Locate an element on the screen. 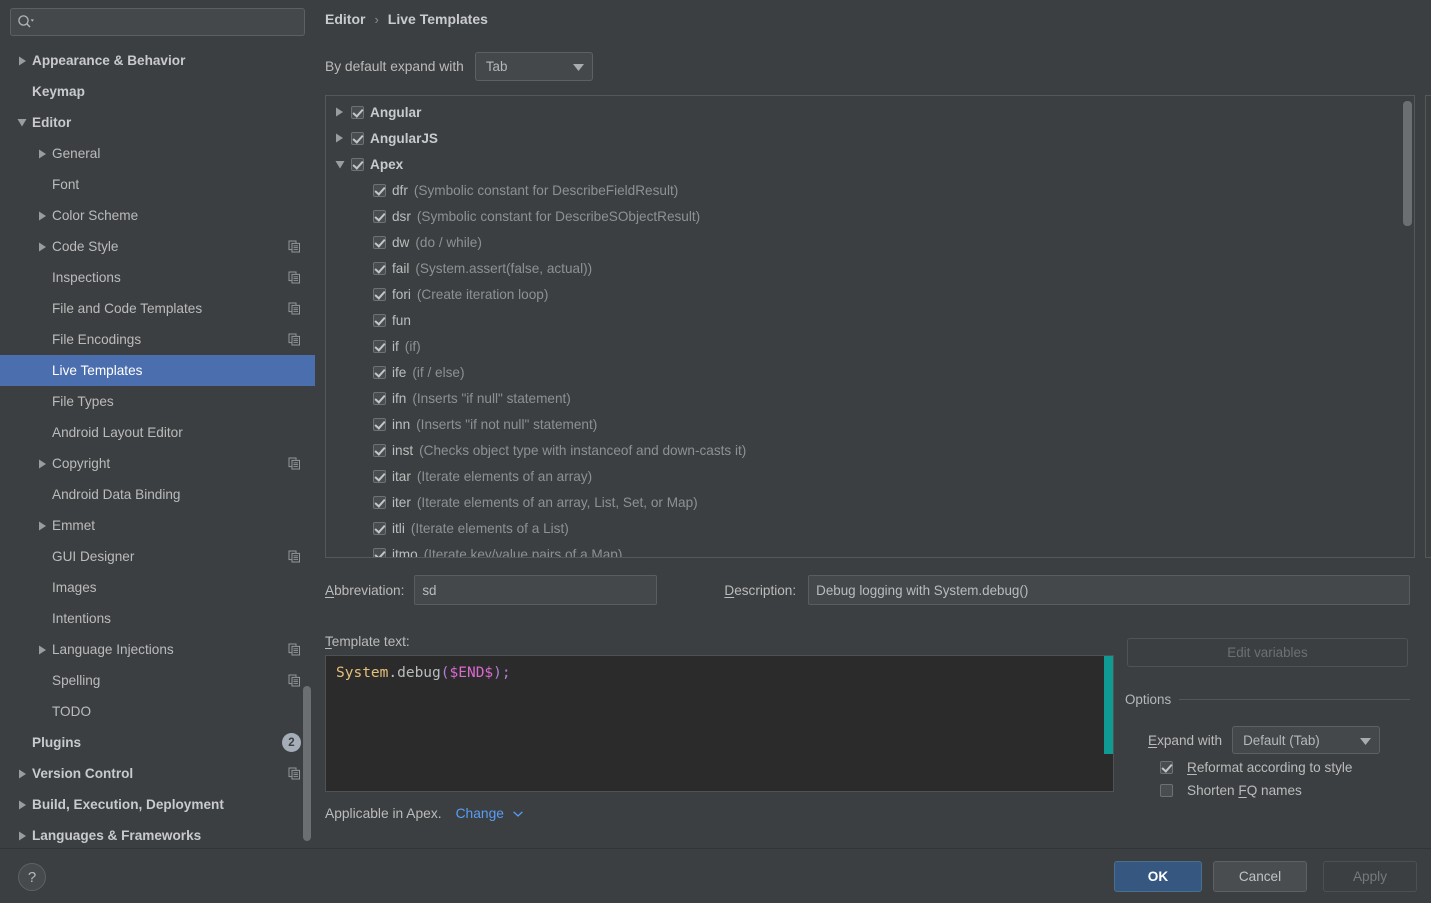 The height and width of the screenshot is (903, 1431). sidebar-item-languages-frameworks: Languages & Frameworks is located at coordinates (157, 834).